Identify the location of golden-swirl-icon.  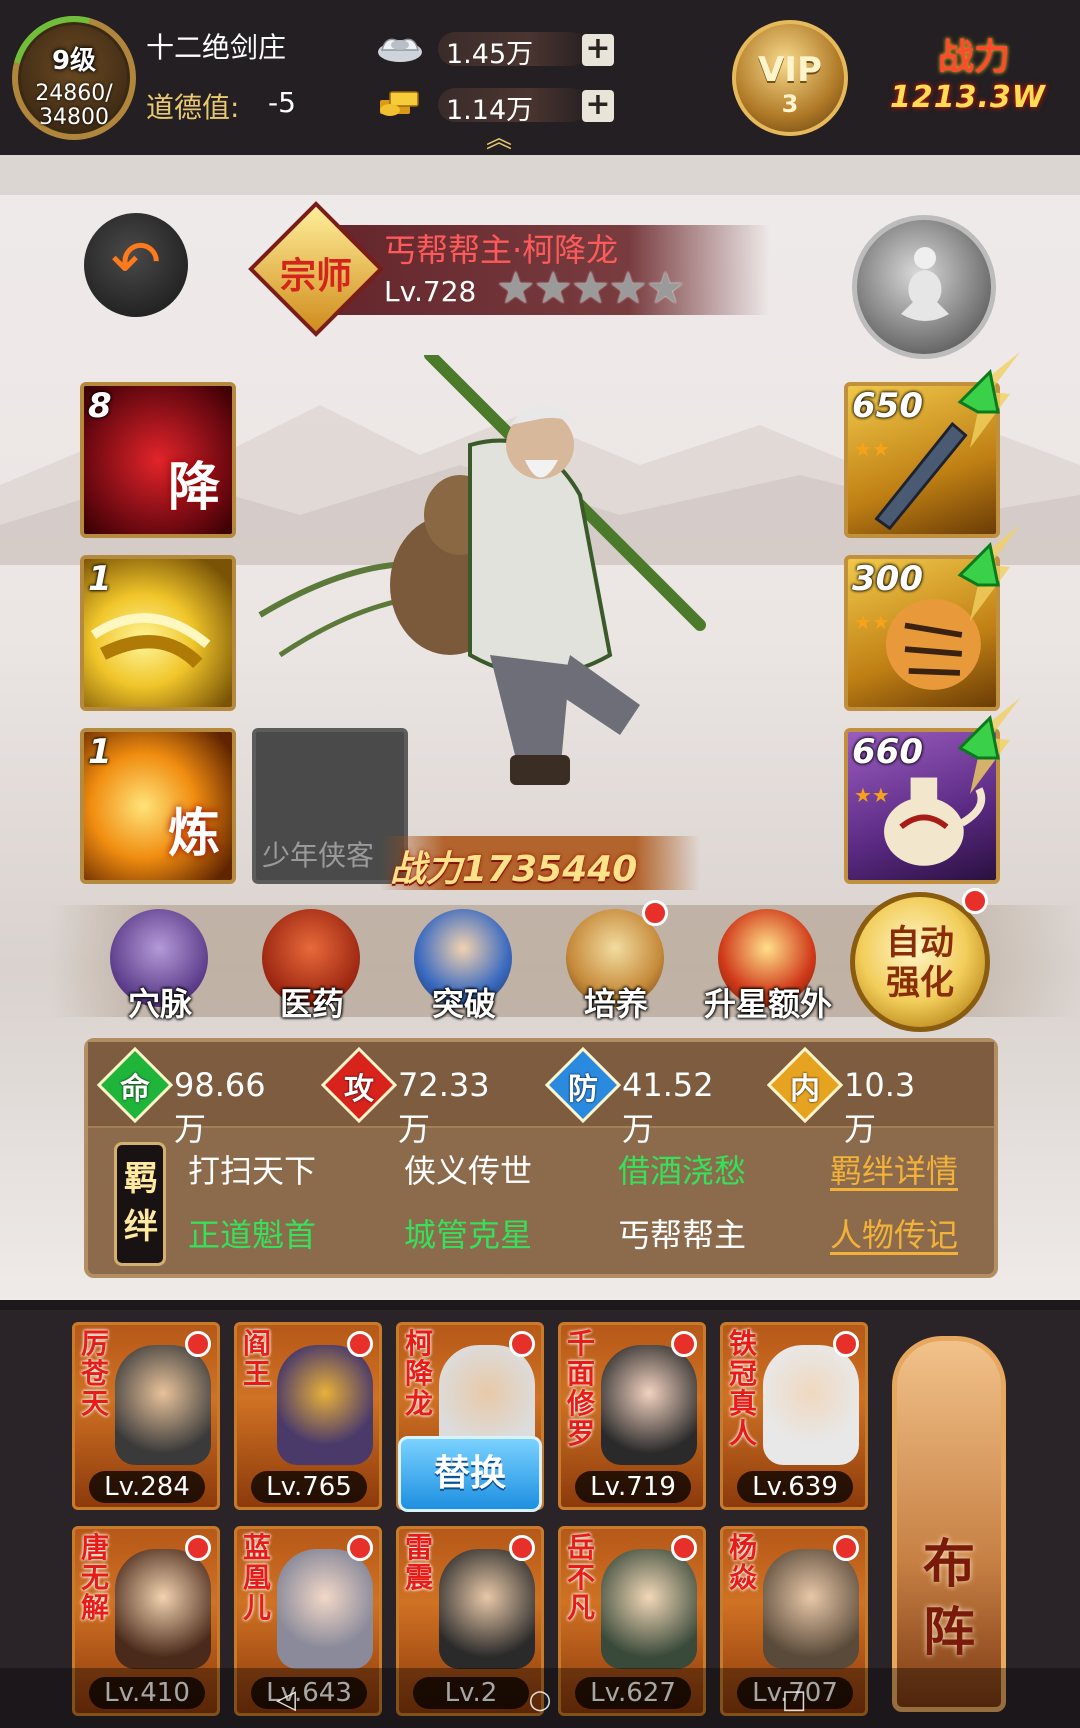
(150, 641).